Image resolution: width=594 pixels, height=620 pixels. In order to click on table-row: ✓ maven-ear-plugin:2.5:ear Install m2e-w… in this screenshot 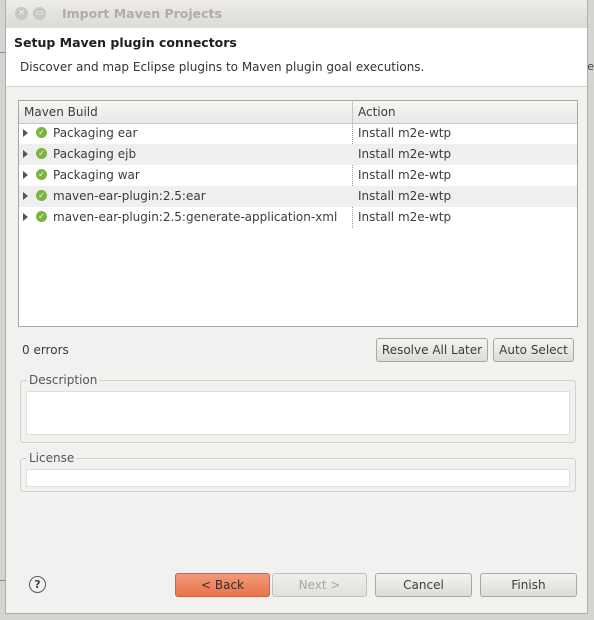, I will do `click(298, 196)`.